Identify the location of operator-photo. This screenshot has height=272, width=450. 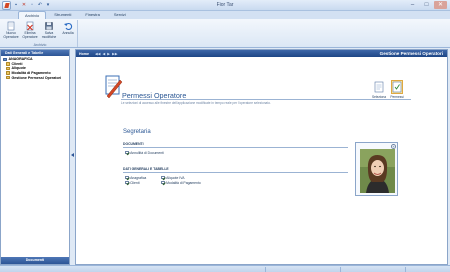
(377, 171).